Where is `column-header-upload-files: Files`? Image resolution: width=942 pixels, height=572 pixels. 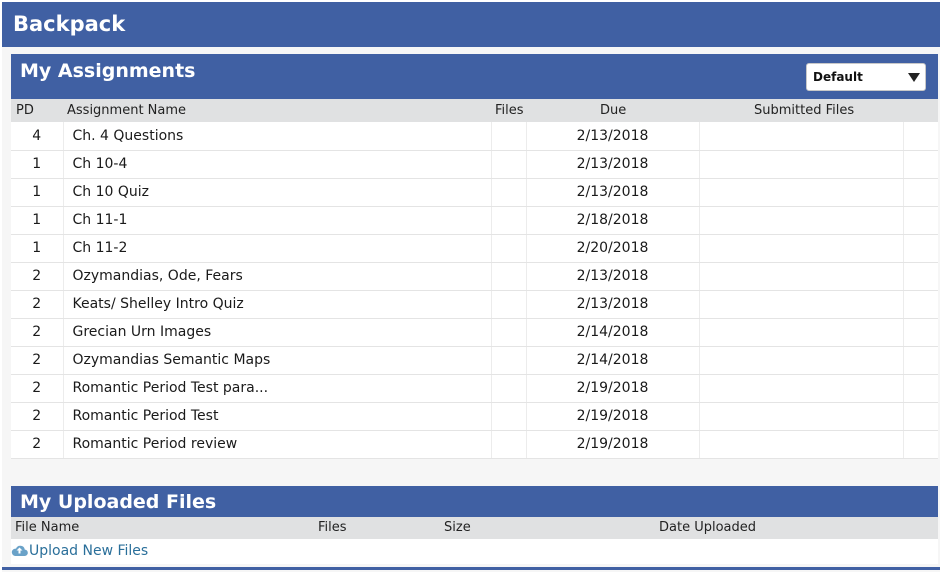 column-header-upload-files: Files is located at coordinates (332, 528).